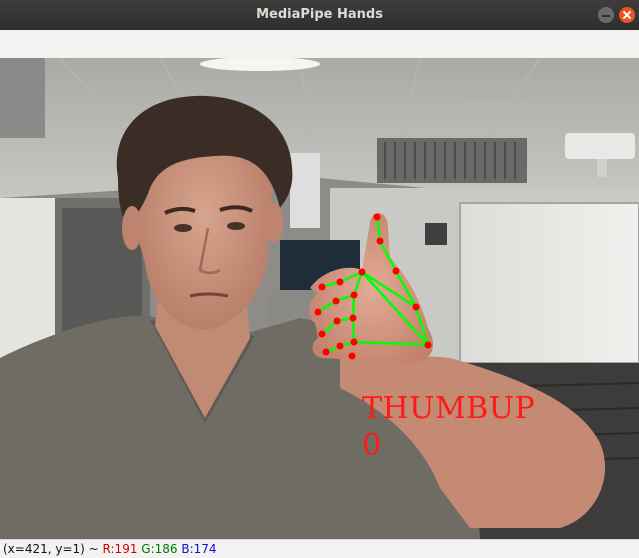 This screenshot has width=639, height=558. Describe the element at coordinates (372, 445) in the screenshot. I see `count-label: 0` at that location.